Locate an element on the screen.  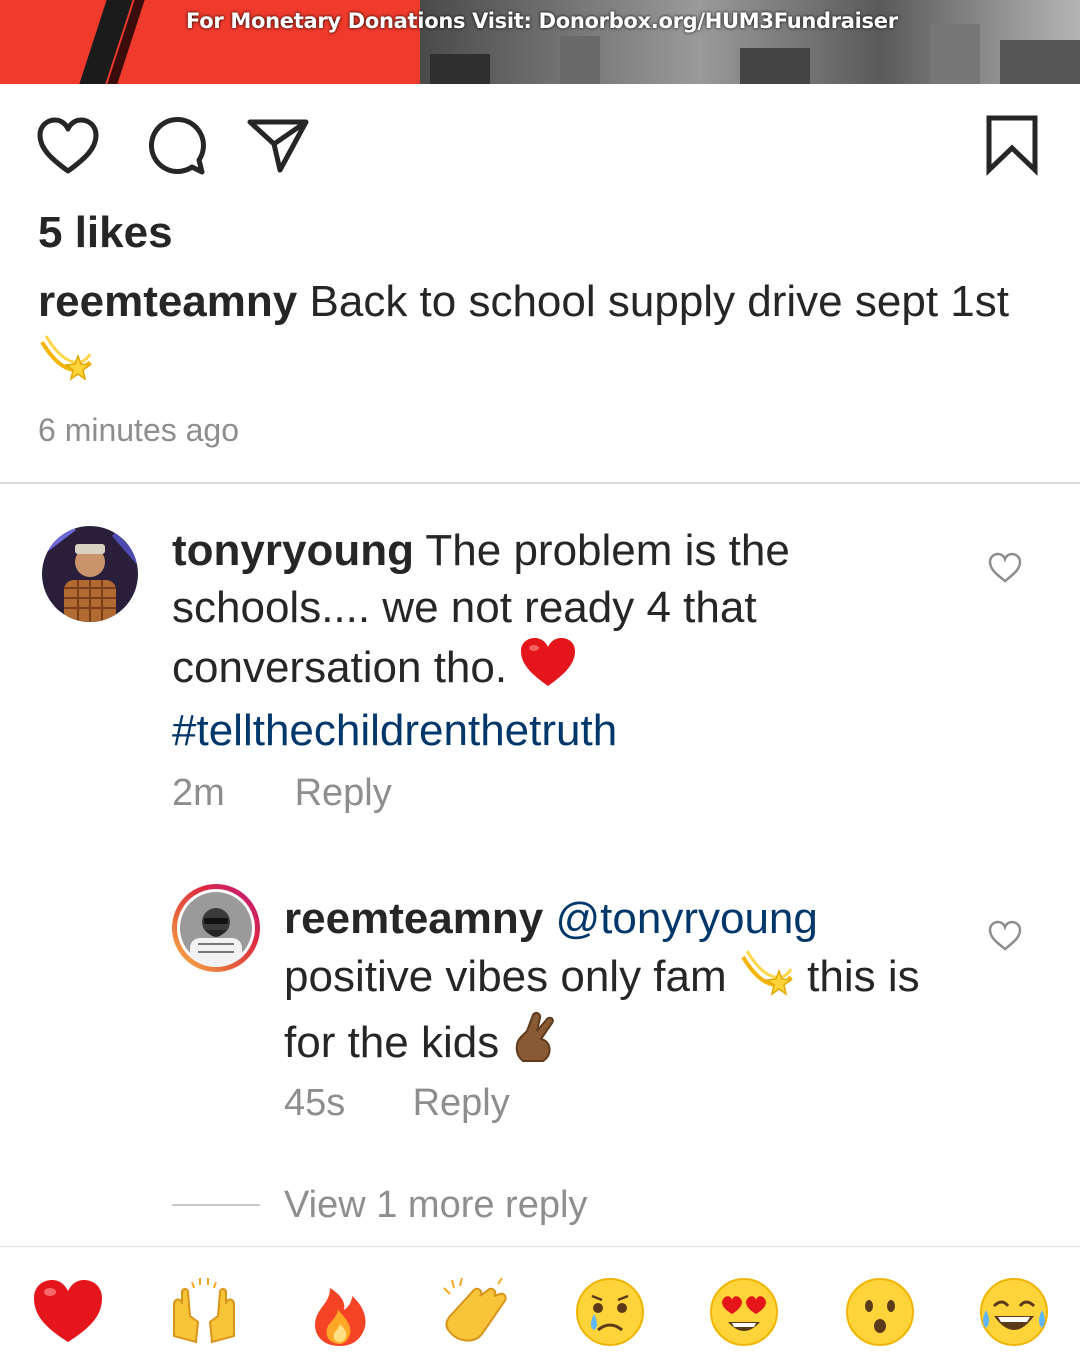
comment-time: 2m is located at coordinates (198, 793).